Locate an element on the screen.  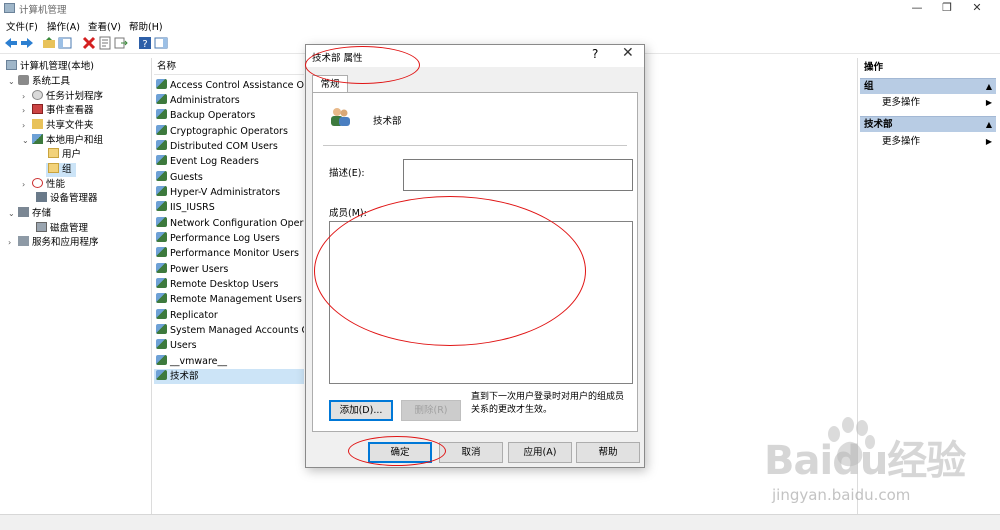
list-item: Event Log Readers is located at coordinates (229, 161).